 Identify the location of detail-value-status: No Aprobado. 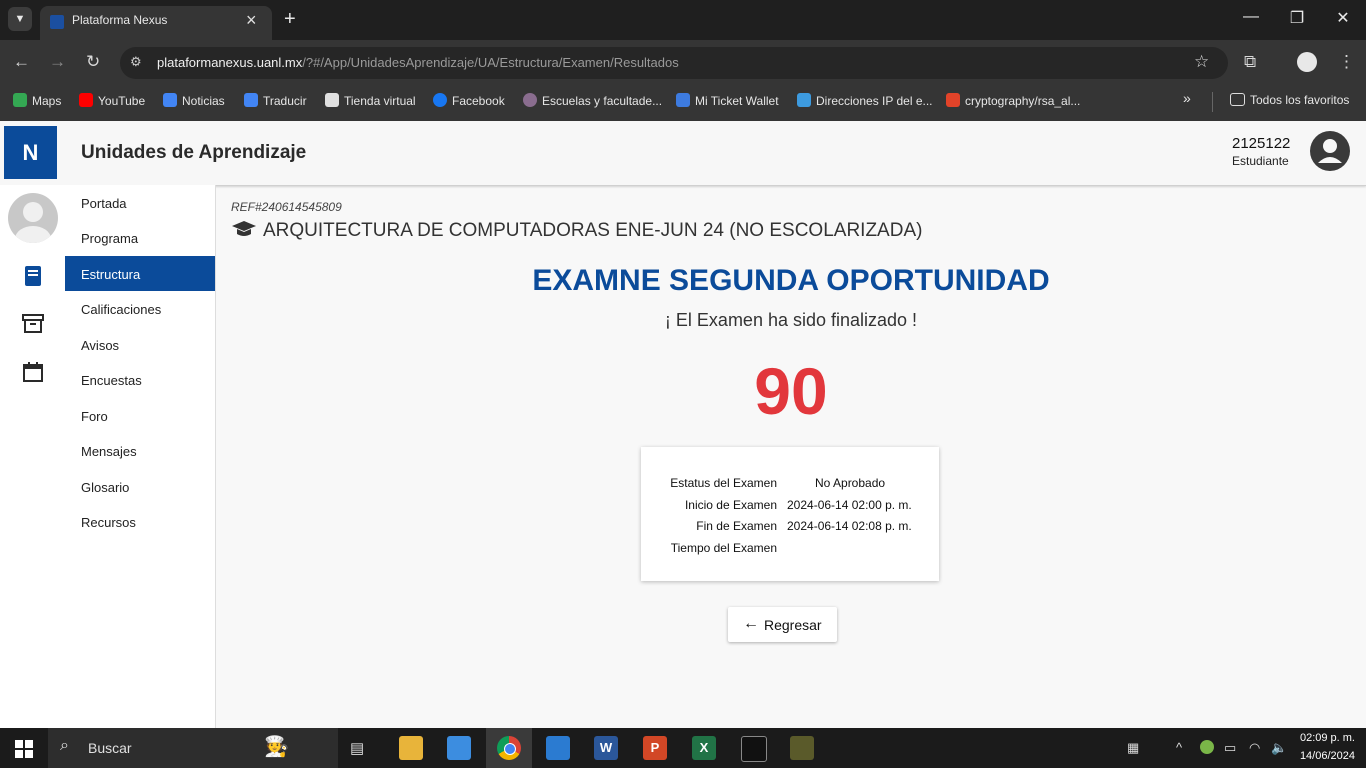
(850, 483).